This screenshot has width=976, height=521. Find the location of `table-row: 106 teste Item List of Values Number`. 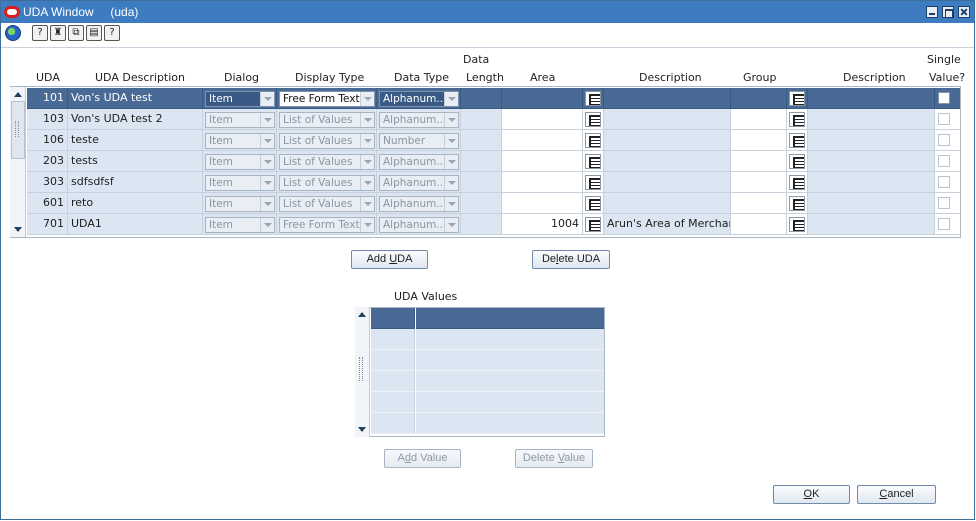

table-row: 106 teste Item List of Values Number is located at coordinates (493, 140).